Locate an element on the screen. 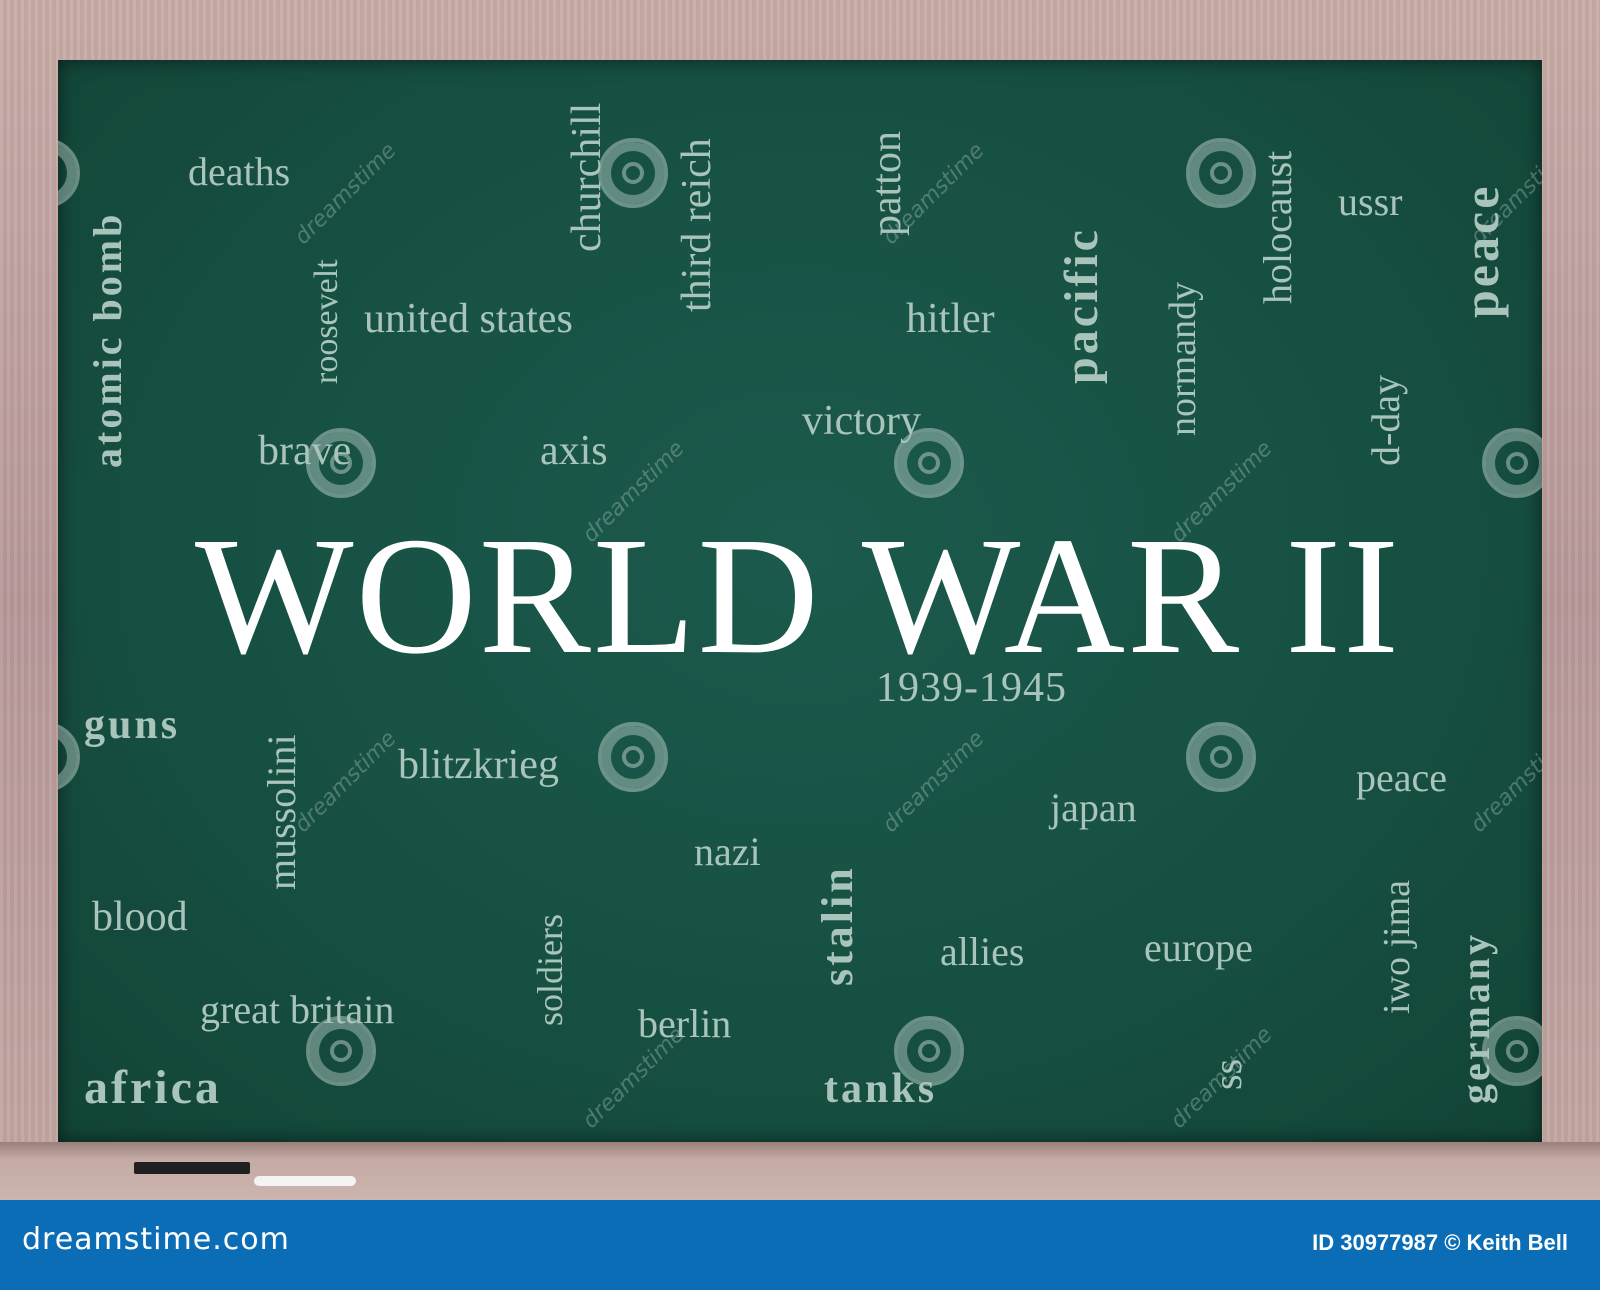 The height and width of the screenshot is (1290, 1600). word-united-states: united states is located at coordinates (468, 319).